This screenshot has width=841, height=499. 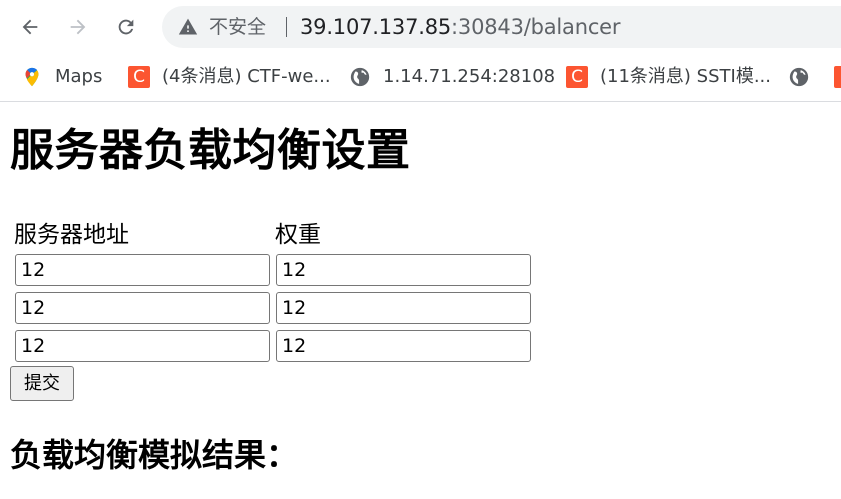 I want to click on result-heading: 负载均衡模拟结果：, so click(x=154, y=455).